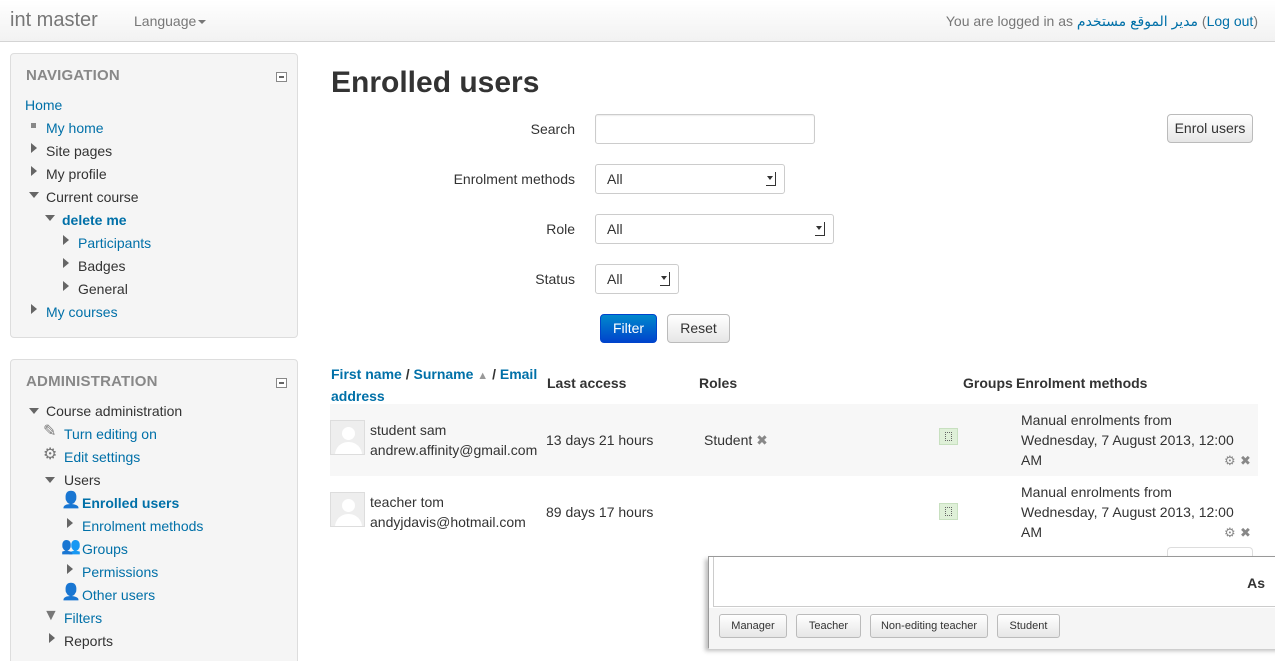  What do you see at coordinates (54, 20) in the screenshot?
I see `site-brand: int master` at bounding box center [54, 20].